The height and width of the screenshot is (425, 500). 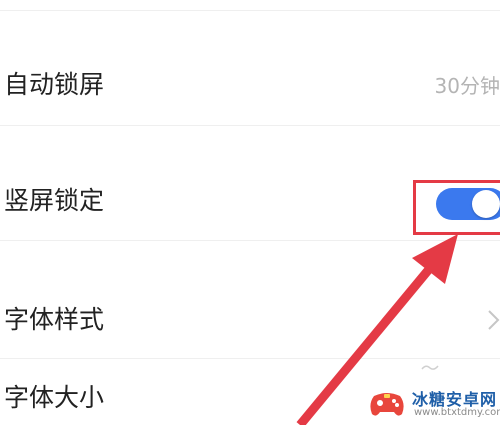 What do you see at coordinates (430, 367) in the screenshot?
I see `tilde-mark-icon` at bounding box center [430, 367].